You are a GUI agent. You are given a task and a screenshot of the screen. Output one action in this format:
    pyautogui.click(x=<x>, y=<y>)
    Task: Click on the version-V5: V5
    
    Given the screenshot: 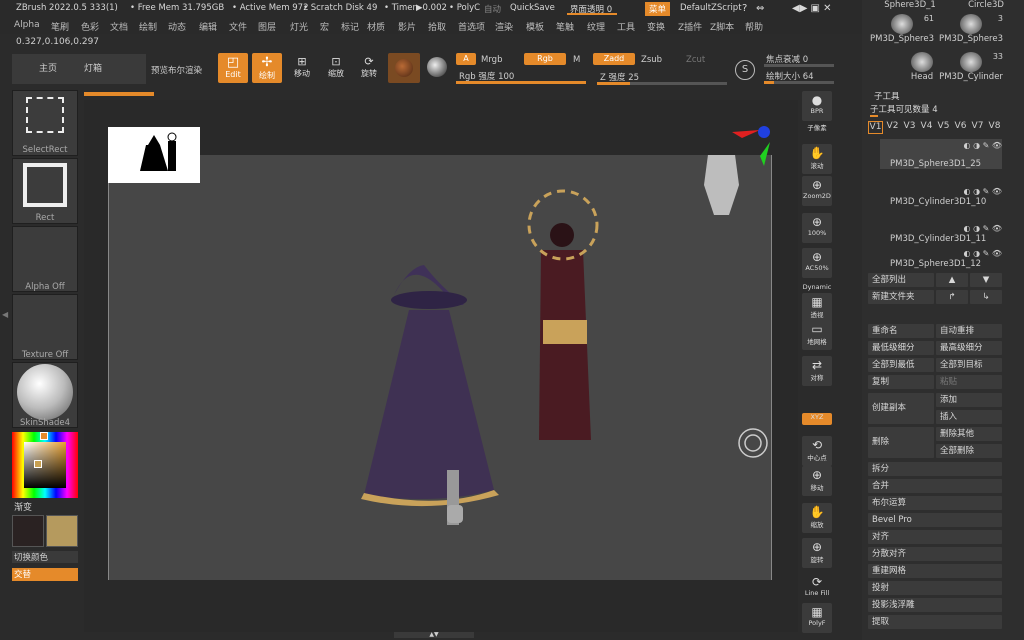 What is the action you would take?
    pyautogui.click(x=943, y=127)
    